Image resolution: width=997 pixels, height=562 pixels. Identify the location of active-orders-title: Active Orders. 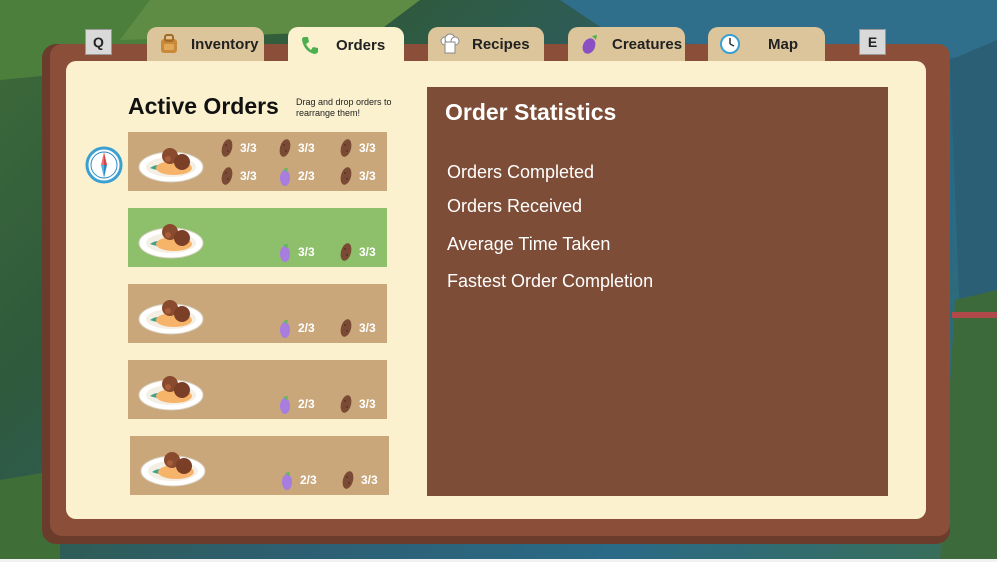
(203, 106).